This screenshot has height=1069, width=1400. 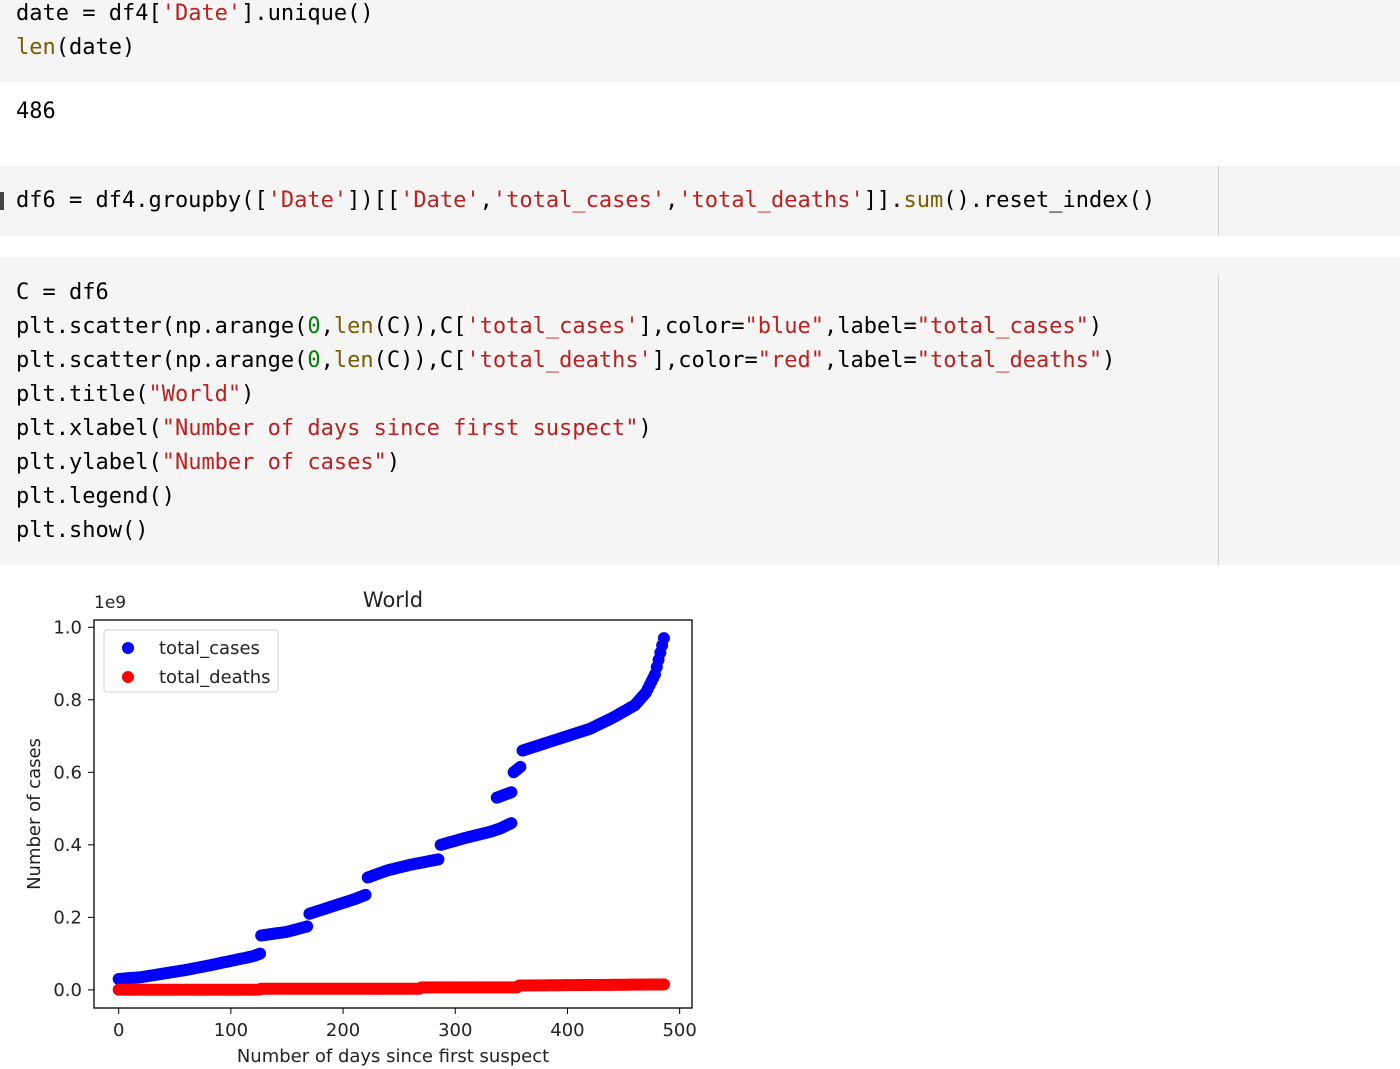 What do you see at coordinates (67, 700) in the screenshot?
I see `y-tick-label: 0.8` at bounding box center [67, 700].